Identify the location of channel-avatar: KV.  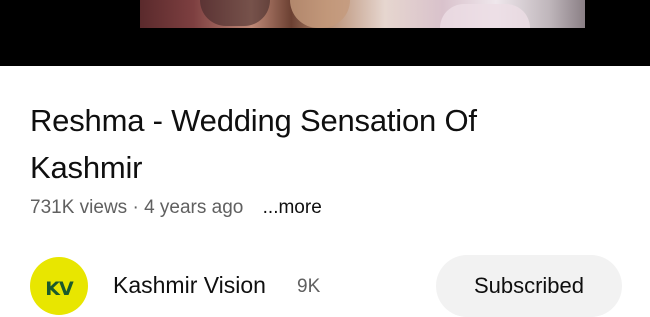
(59, 286).